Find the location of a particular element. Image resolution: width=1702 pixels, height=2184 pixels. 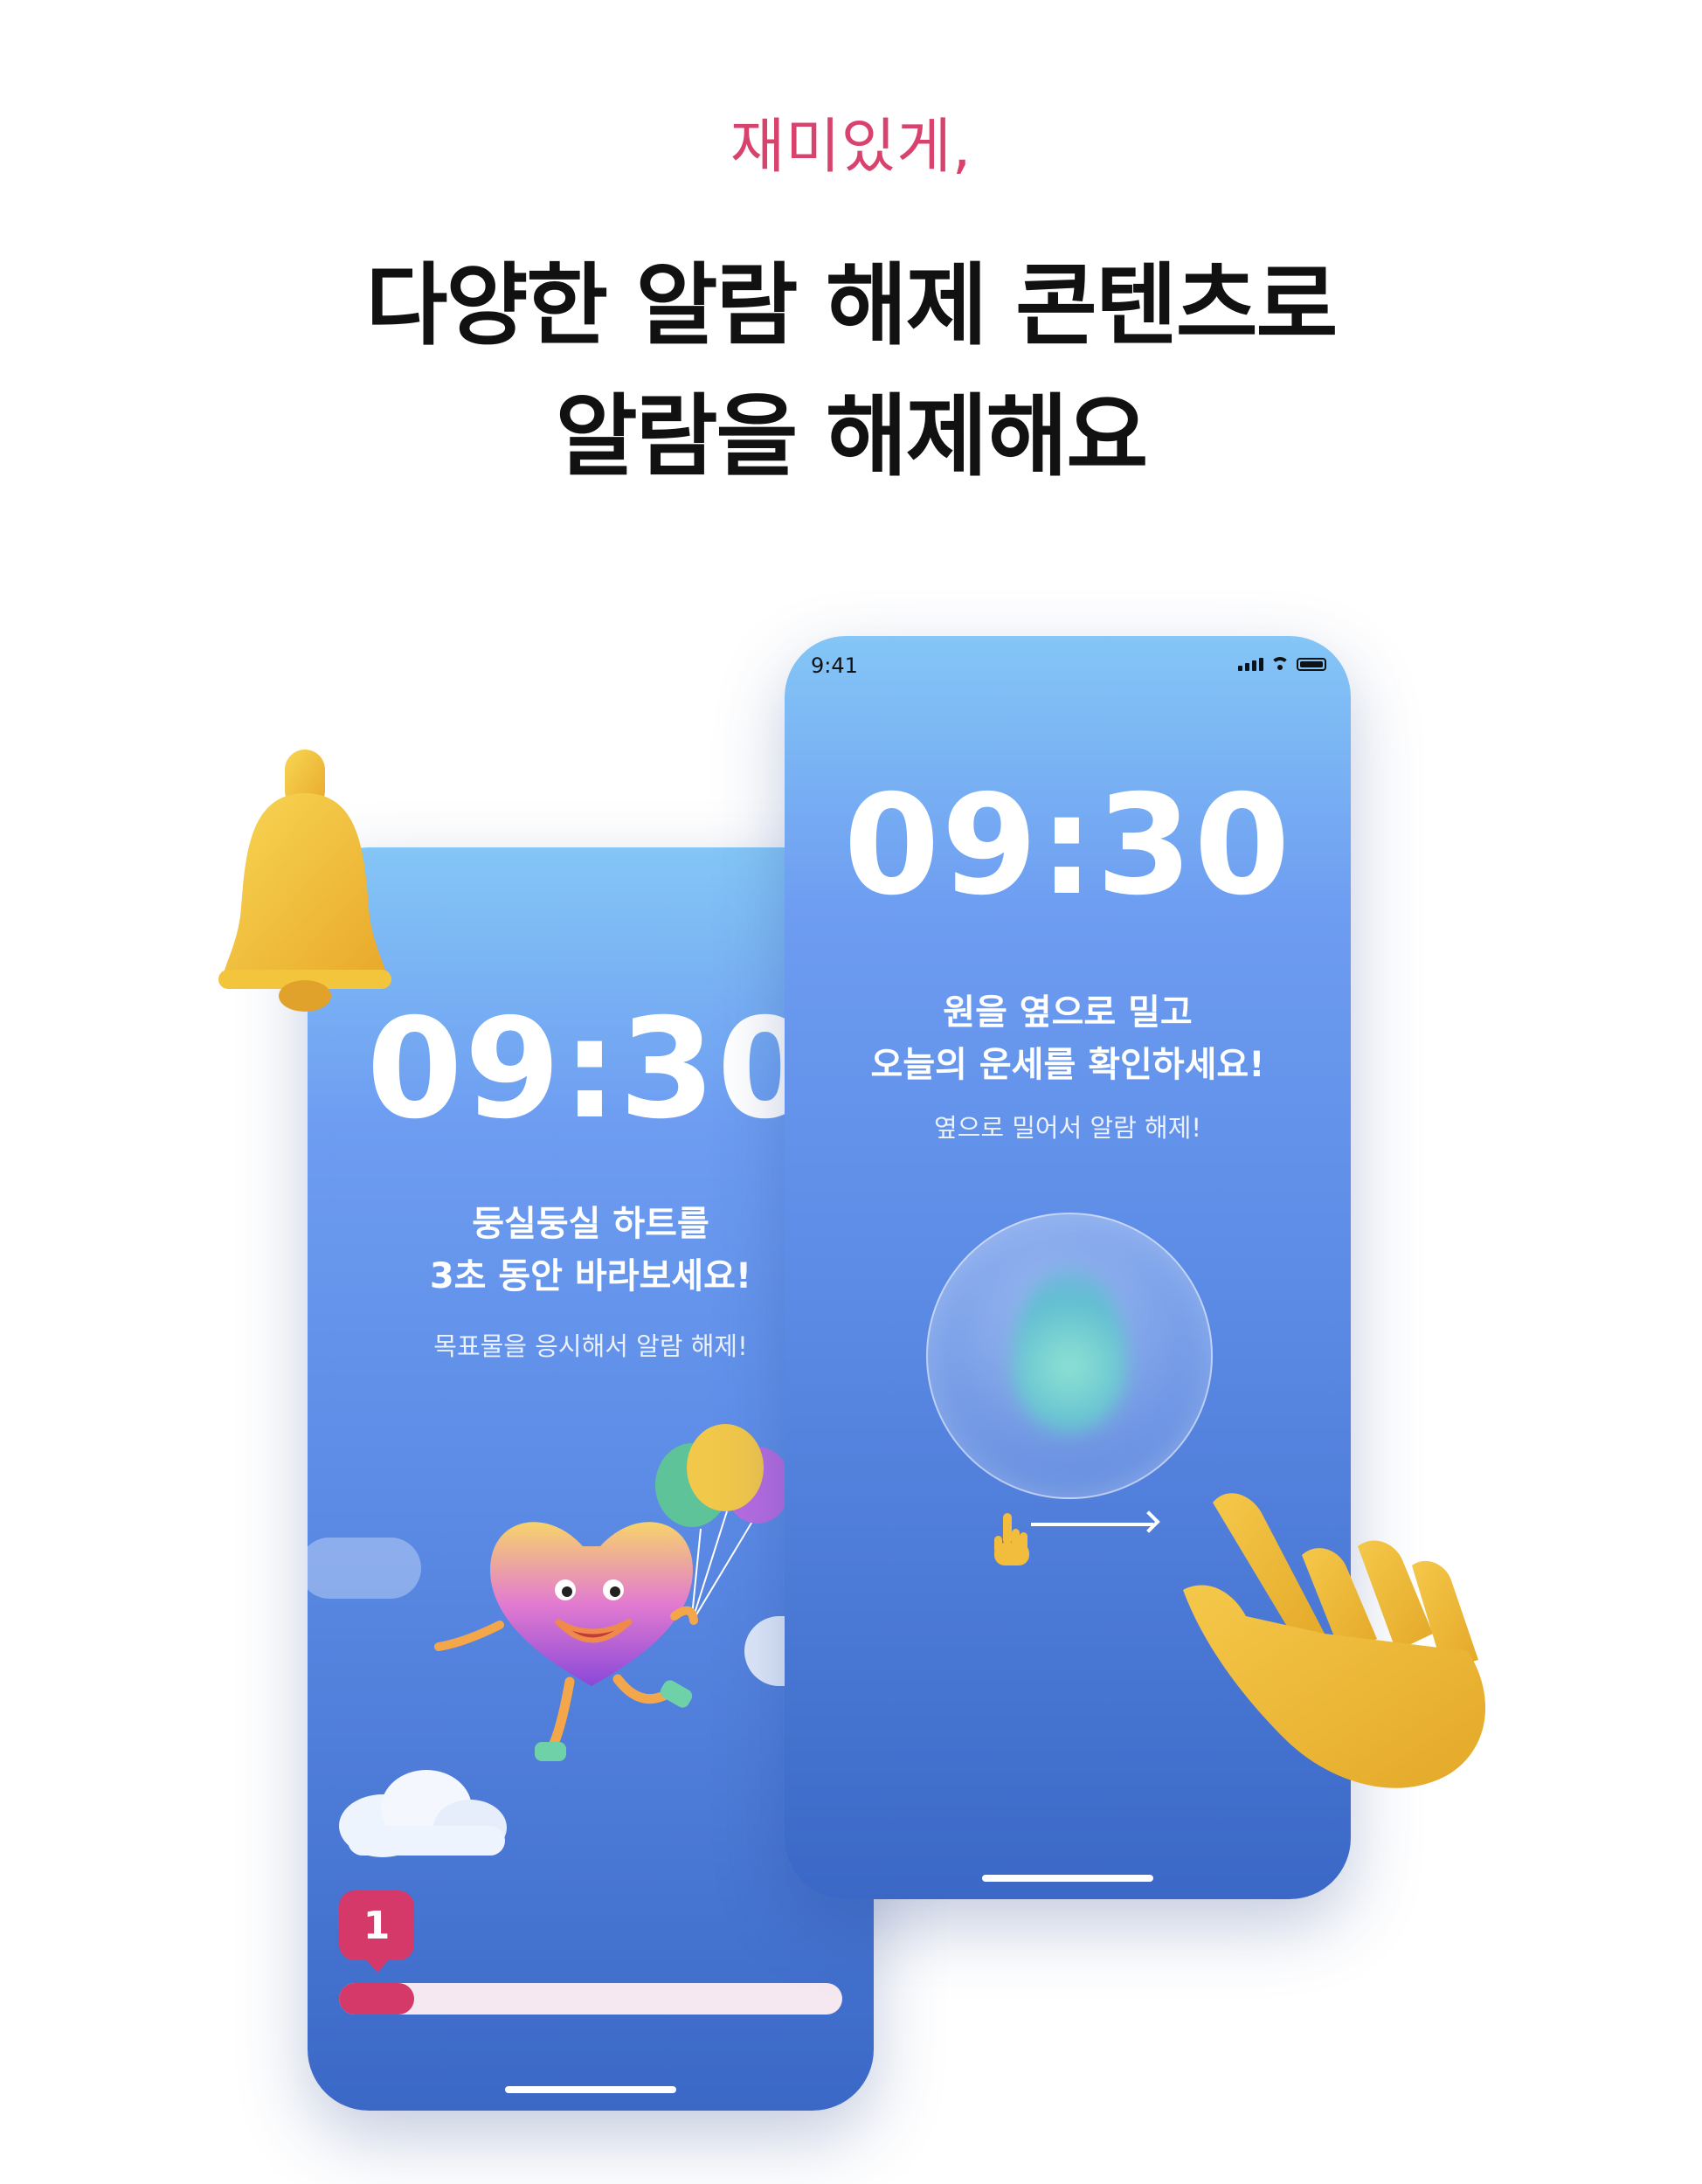

fortune-orb is located at coordinates (1069, 1356).